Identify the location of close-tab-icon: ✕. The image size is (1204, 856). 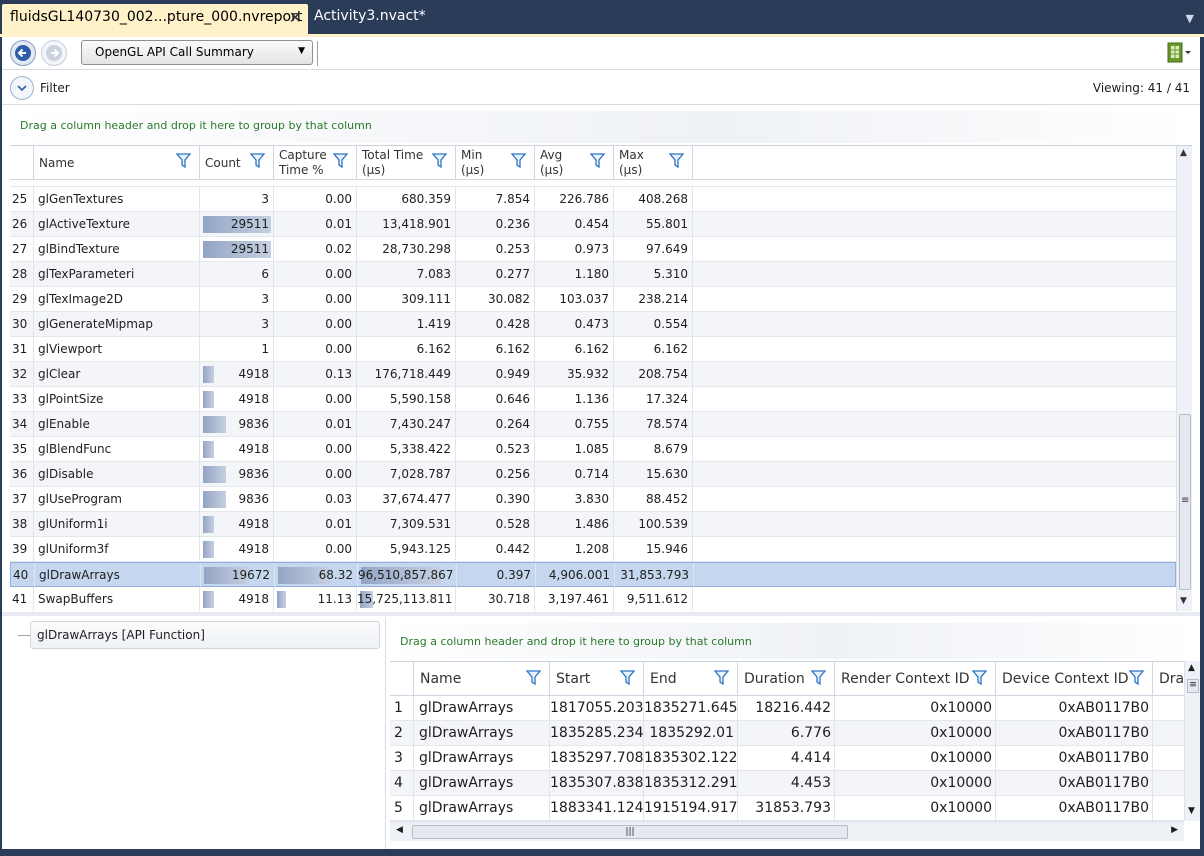
(295, 17).